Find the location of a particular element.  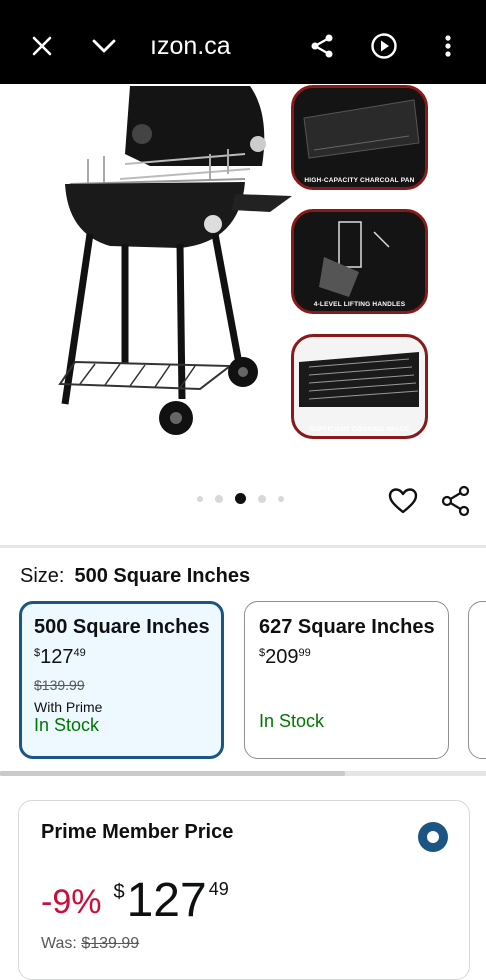

size-option-card-partial is located at coordinates (477, 680).